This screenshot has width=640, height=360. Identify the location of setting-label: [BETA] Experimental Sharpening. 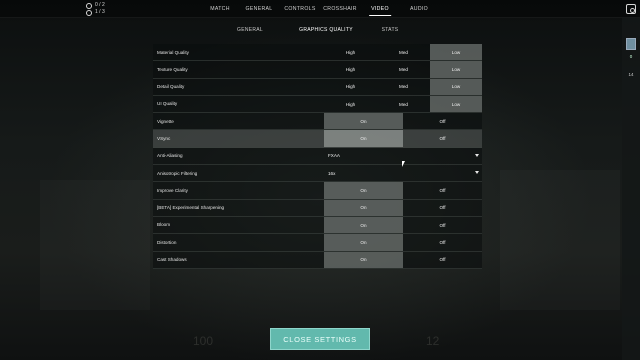
(191, 208).